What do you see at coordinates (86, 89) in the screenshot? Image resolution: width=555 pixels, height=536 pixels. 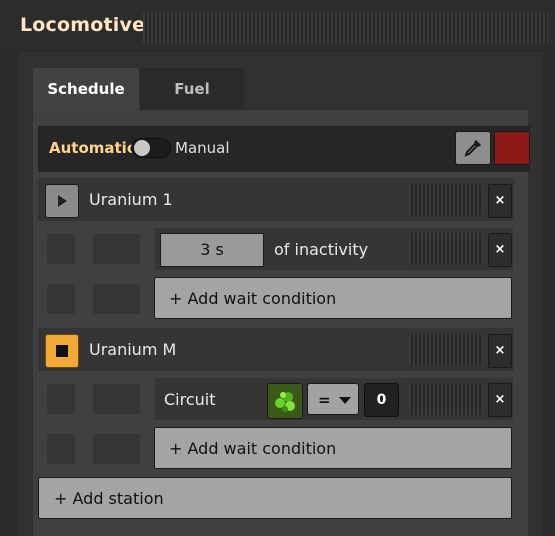 I see `tab-schedule: Schedule` at bounding box center [86, 89].